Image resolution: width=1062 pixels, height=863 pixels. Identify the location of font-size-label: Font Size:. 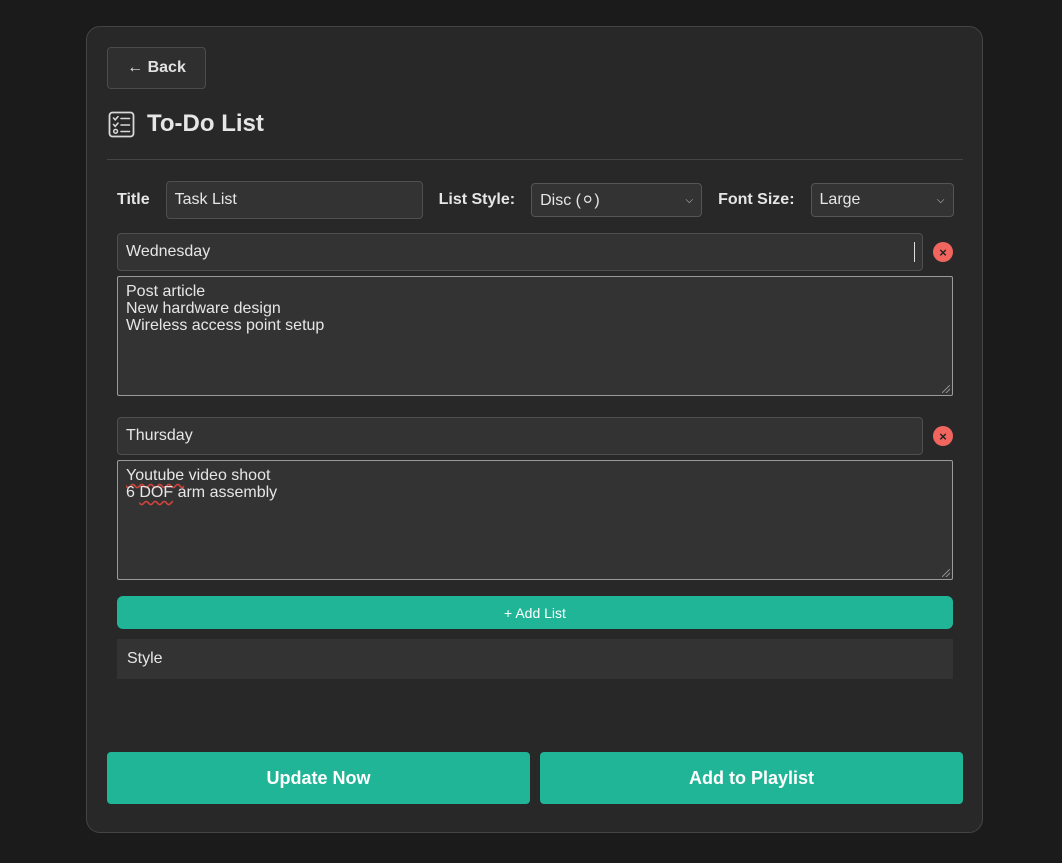
(756, 199).